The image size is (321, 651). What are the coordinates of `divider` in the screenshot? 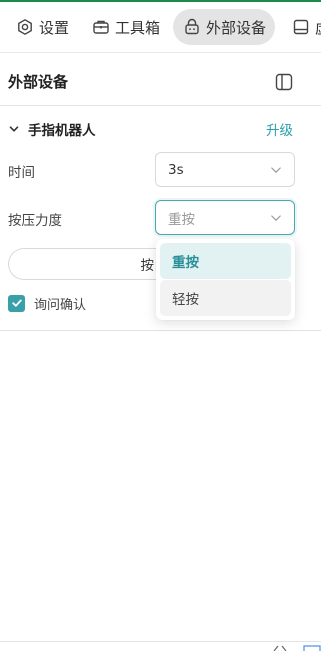 It's located at (160, 330).